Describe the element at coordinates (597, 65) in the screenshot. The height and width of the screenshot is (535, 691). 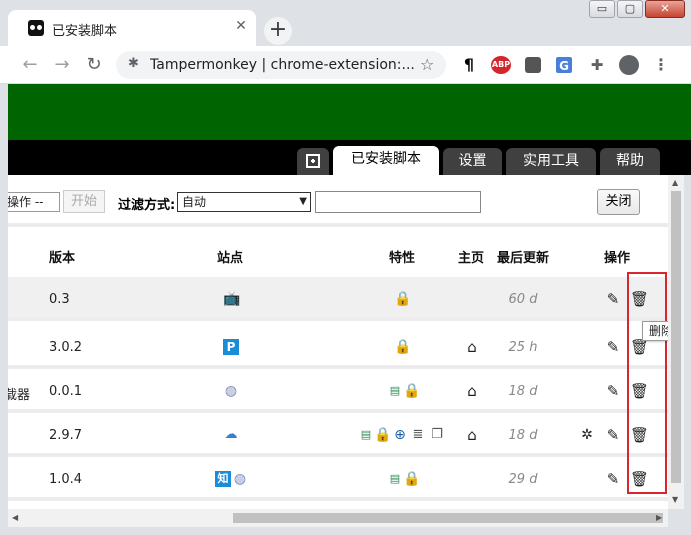
I see `extensions-puzzle-icon: ✚` at that location.